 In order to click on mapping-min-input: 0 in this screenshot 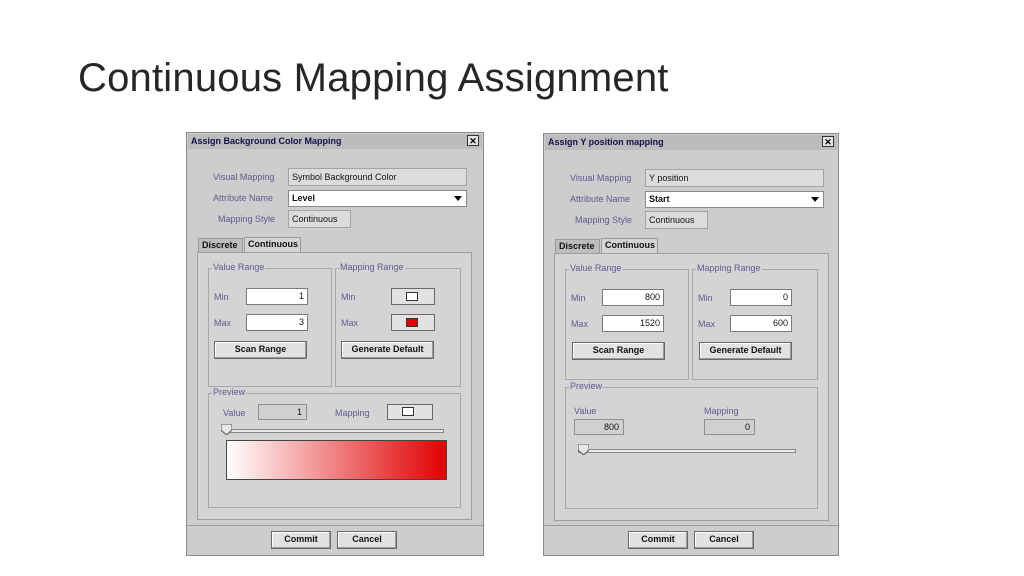, I will do `click(761, 297)`.